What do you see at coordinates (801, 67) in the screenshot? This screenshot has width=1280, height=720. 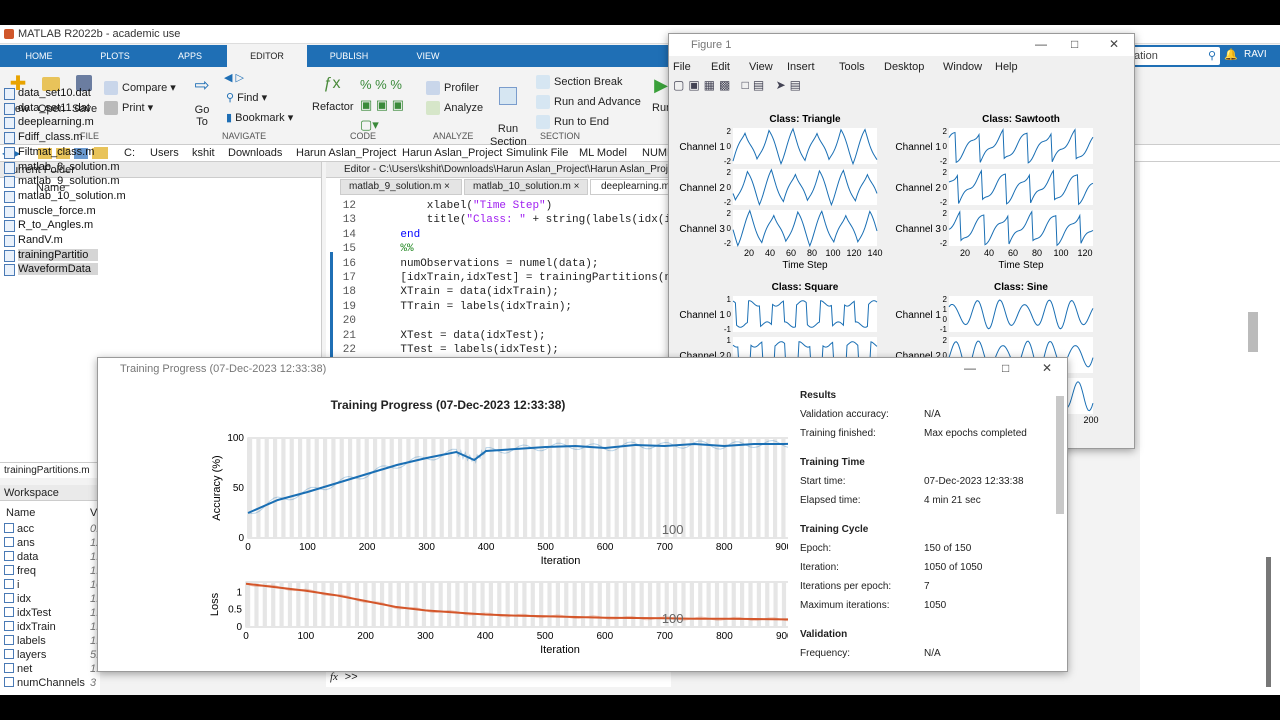 I see `figure-menu-item: Insert` at bounding box center [801, 67].